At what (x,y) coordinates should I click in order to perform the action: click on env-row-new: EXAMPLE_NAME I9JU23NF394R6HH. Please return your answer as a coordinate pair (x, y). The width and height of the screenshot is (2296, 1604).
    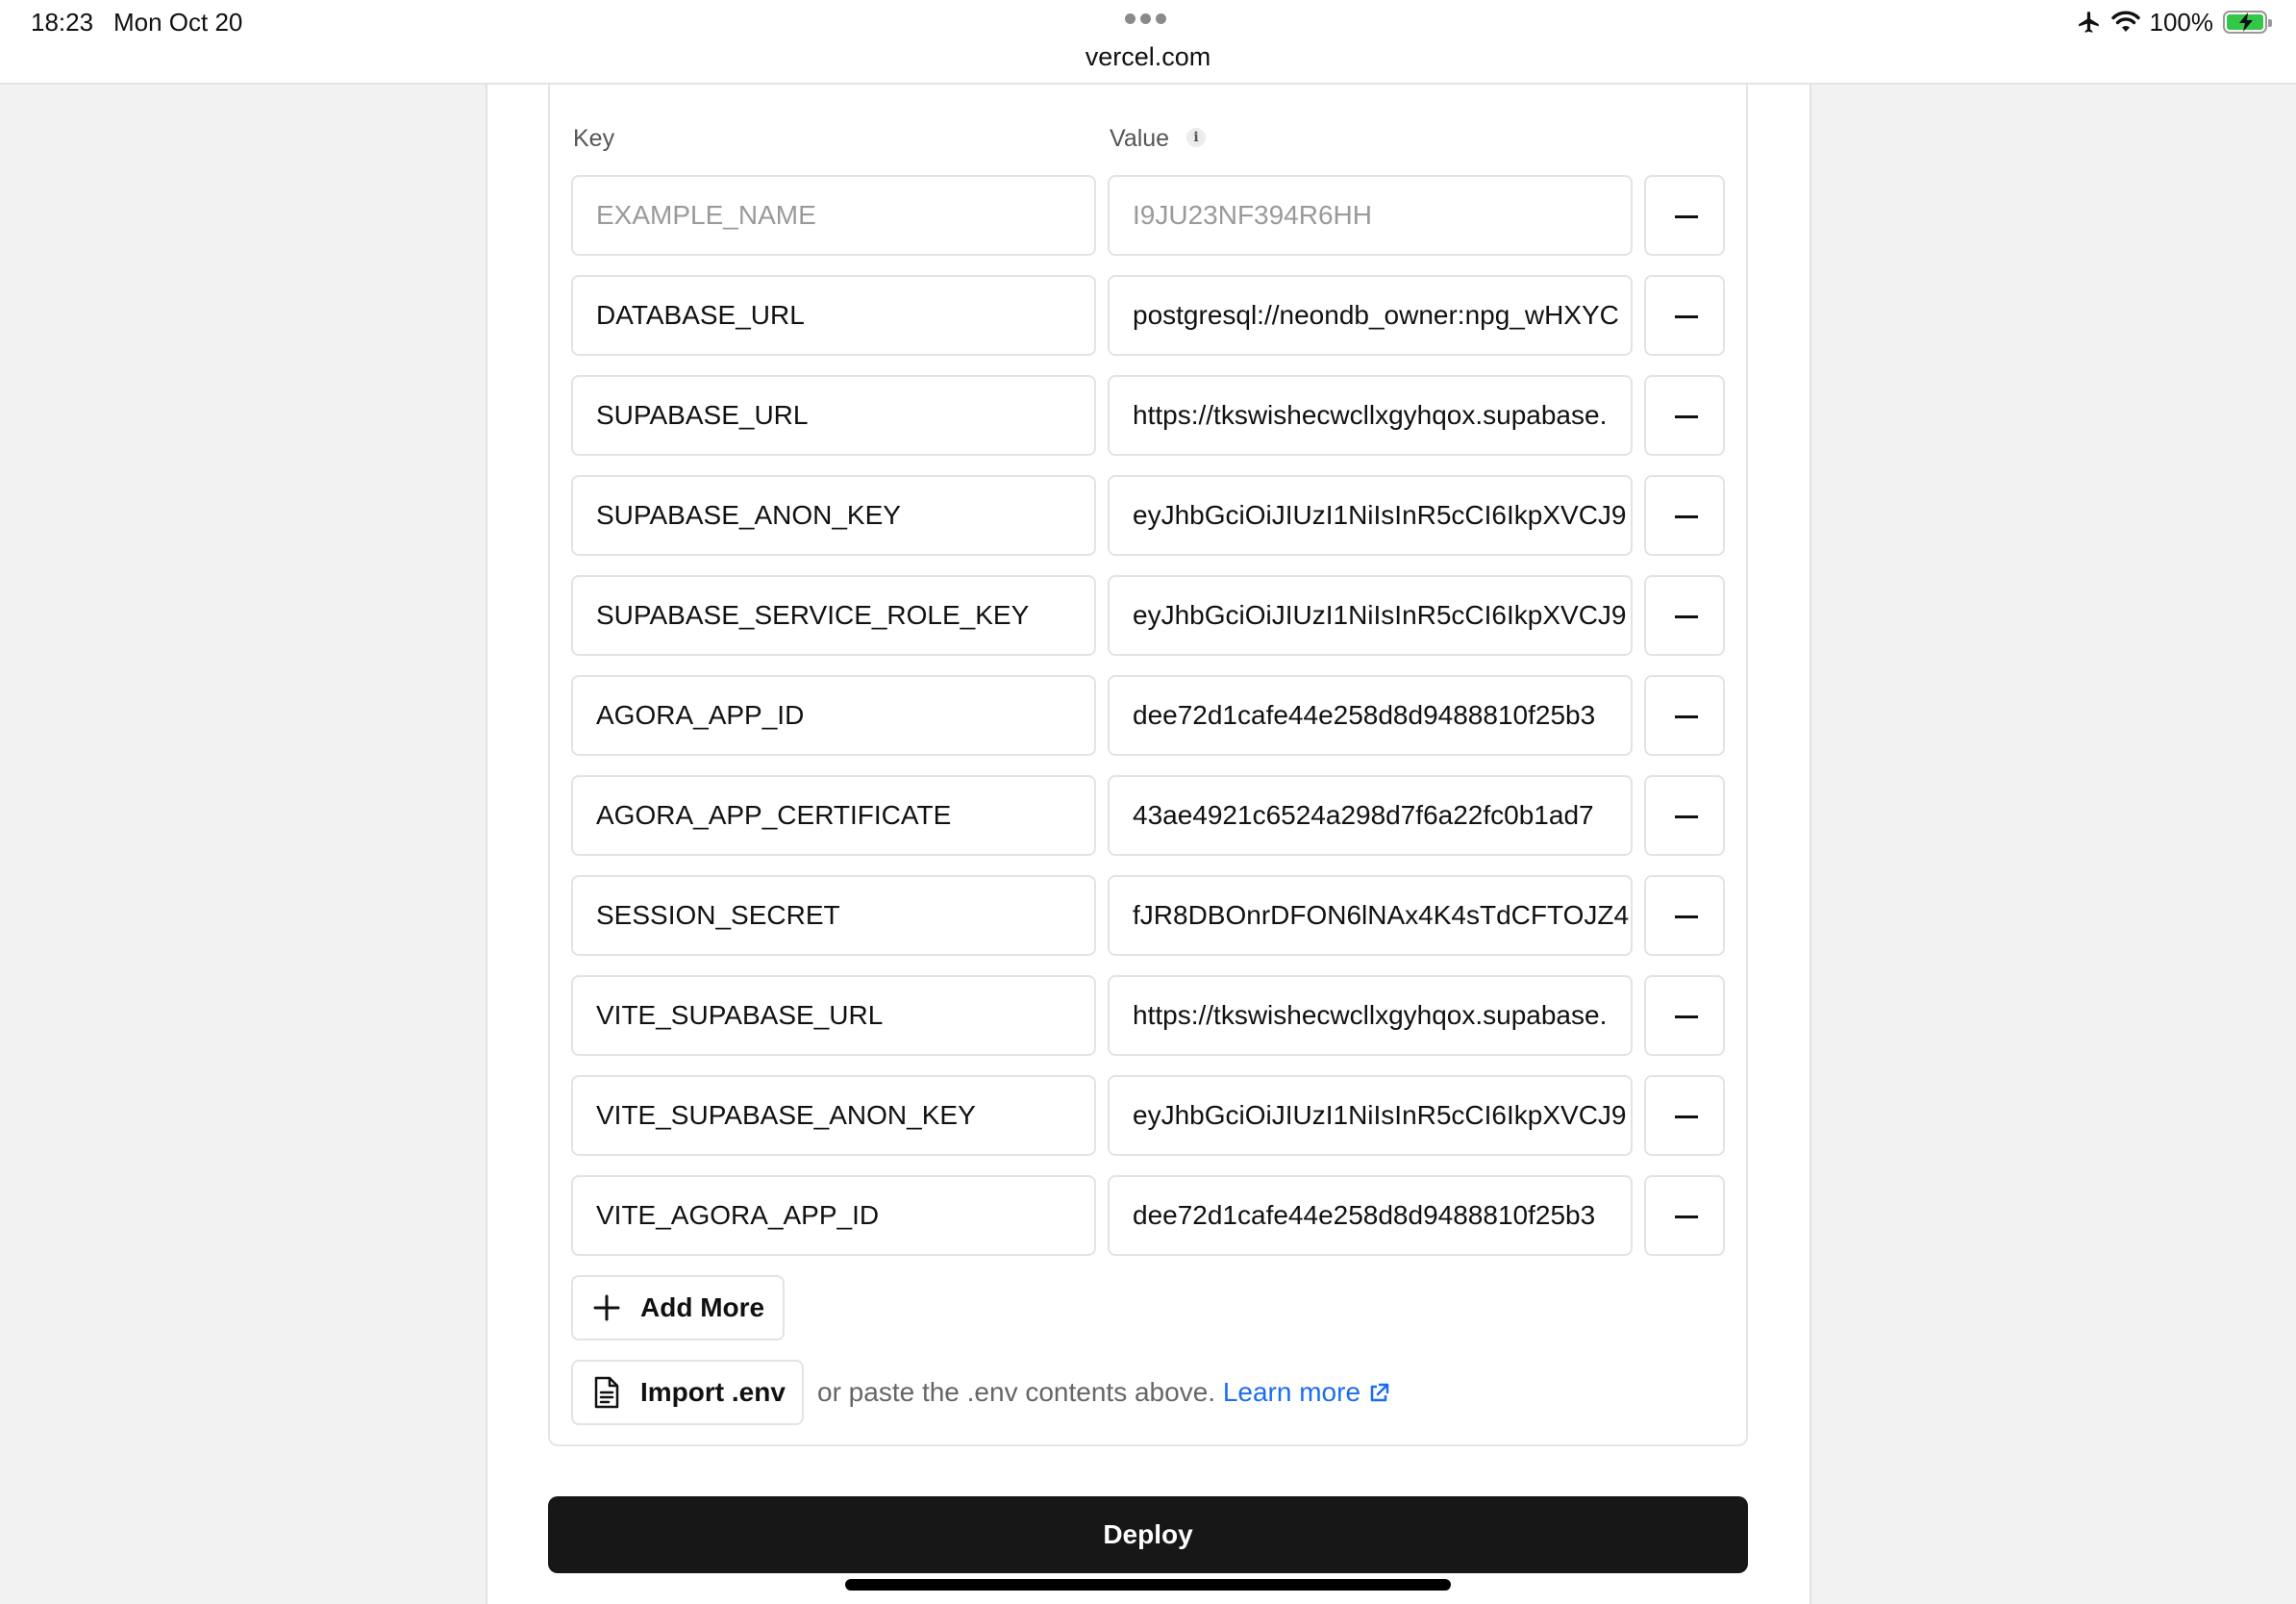
    Looking at the image, I should click on (1148, 215).